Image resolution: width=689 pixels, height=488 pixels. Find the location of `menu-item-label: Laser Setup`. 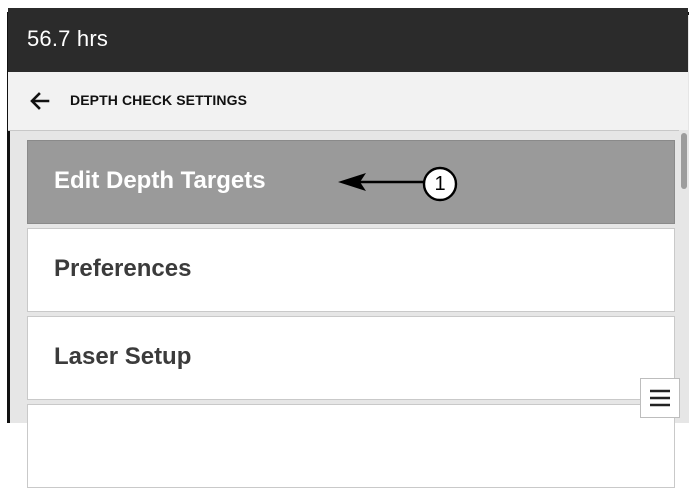

menu-item-label: Laser Setup is located at coordinates (123, 356).